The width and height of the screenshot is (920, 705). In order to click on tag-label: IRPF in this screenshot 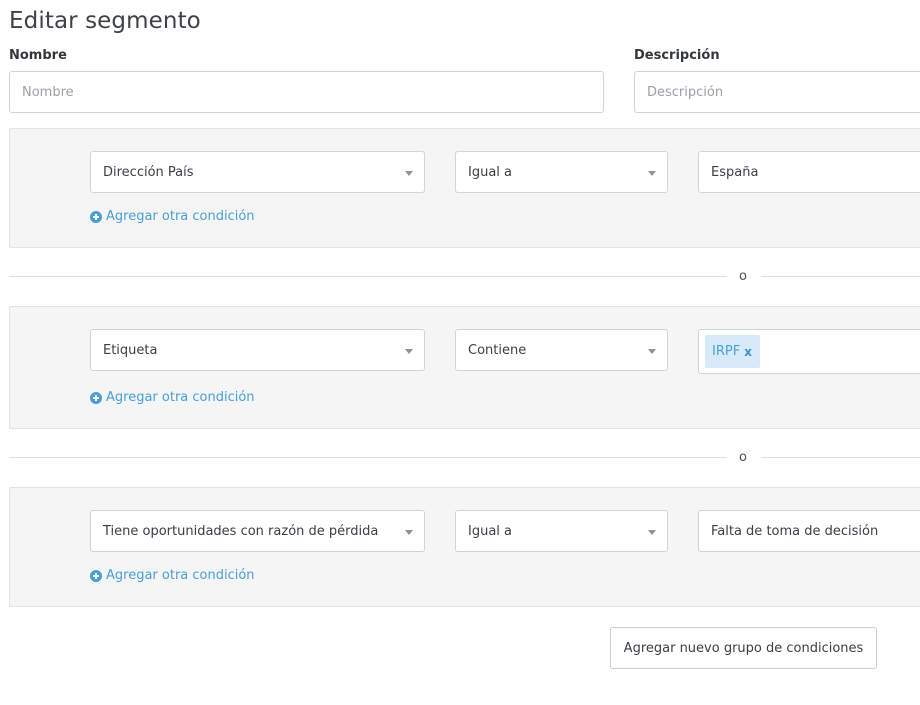, I will do `click(726, 351)`.